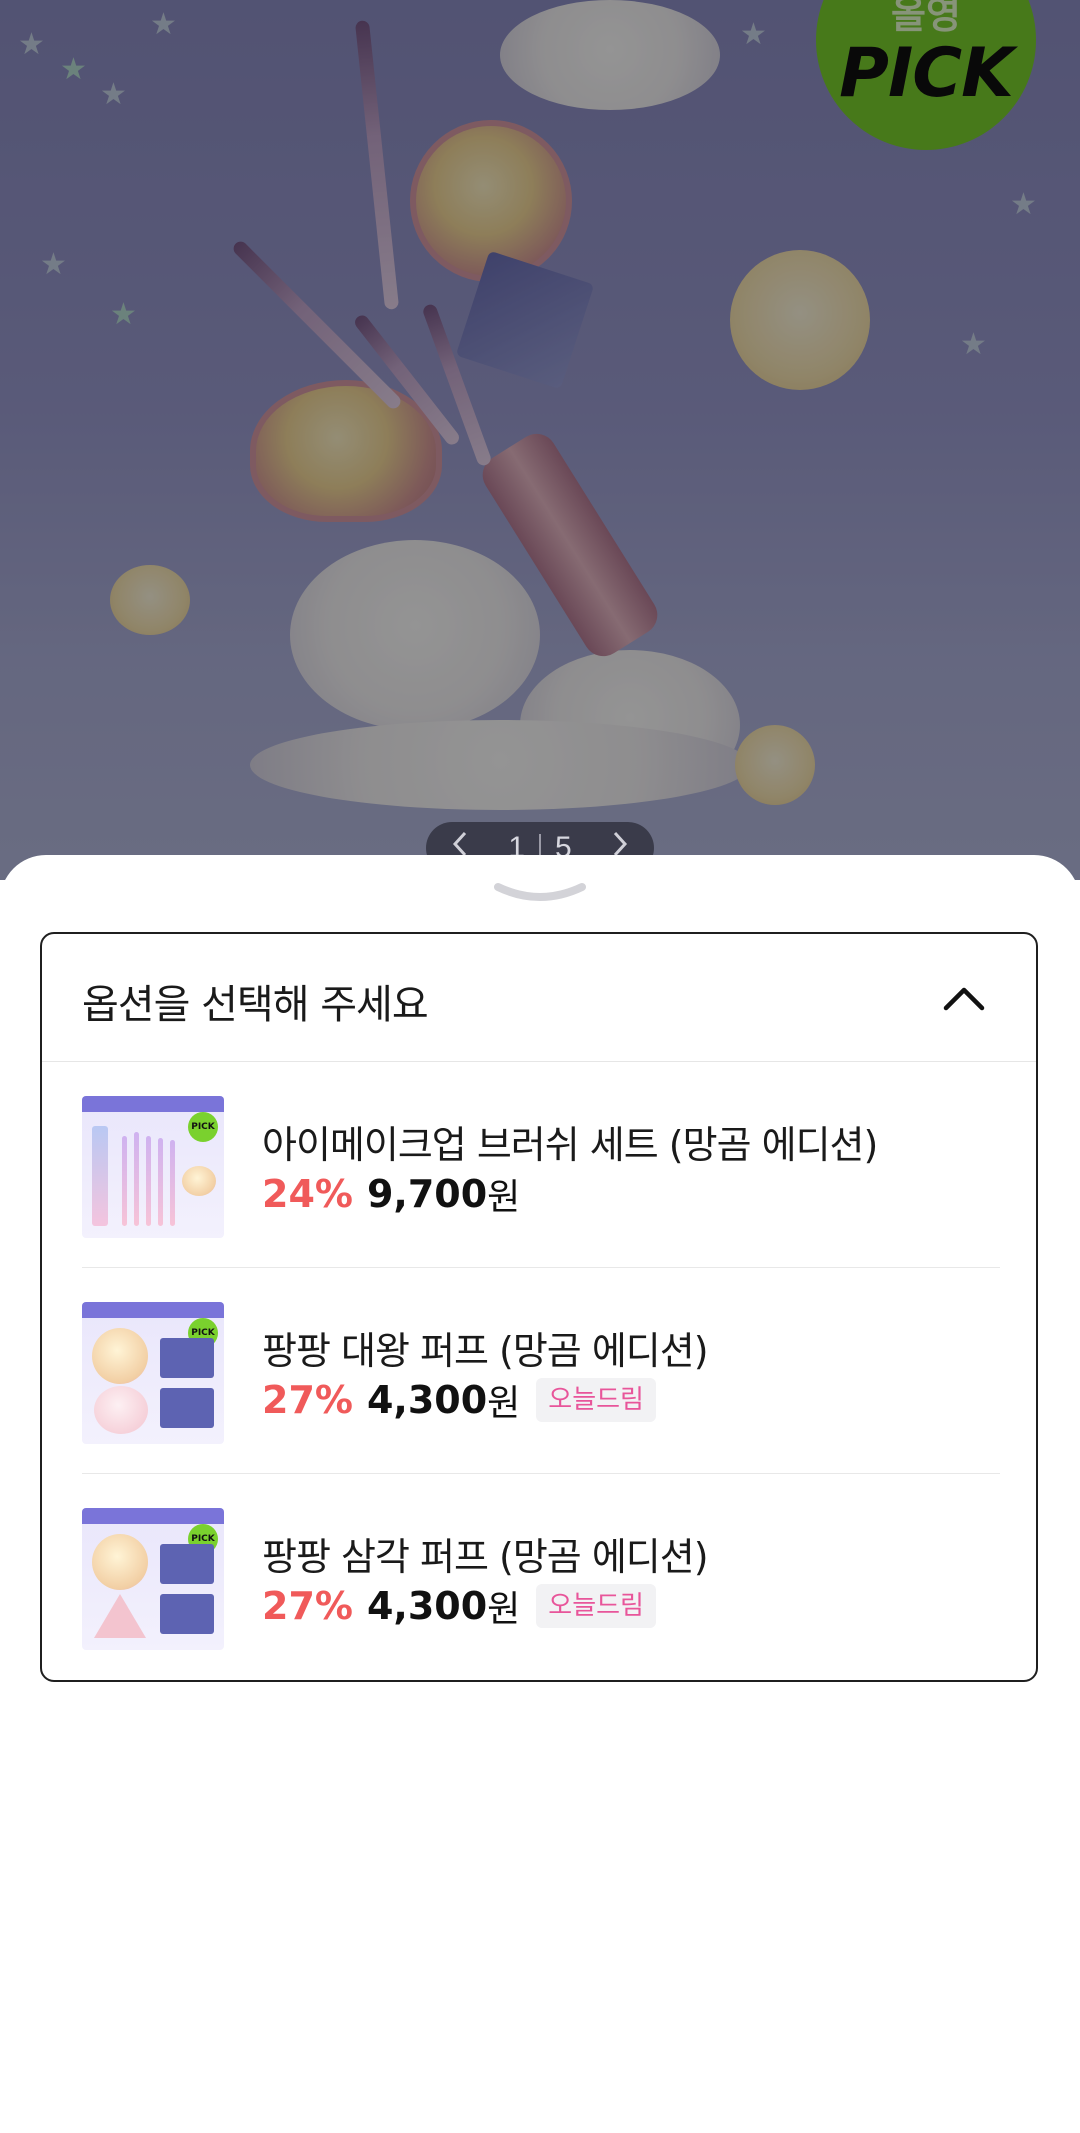 The width and height of the screenshot is (1080, 2133). I want to click on option-select-header: 옵션을 선택해 주세요, so click(539, 998).